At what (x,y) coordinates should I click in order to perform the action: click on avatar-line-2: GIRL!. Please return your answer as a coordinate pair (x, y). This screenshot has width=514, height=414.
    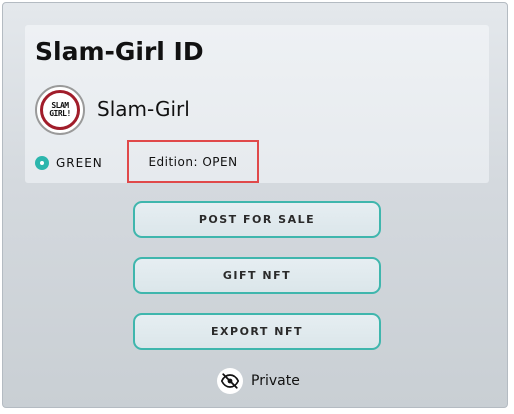
    Looking at the image, I should click on (60, 113).